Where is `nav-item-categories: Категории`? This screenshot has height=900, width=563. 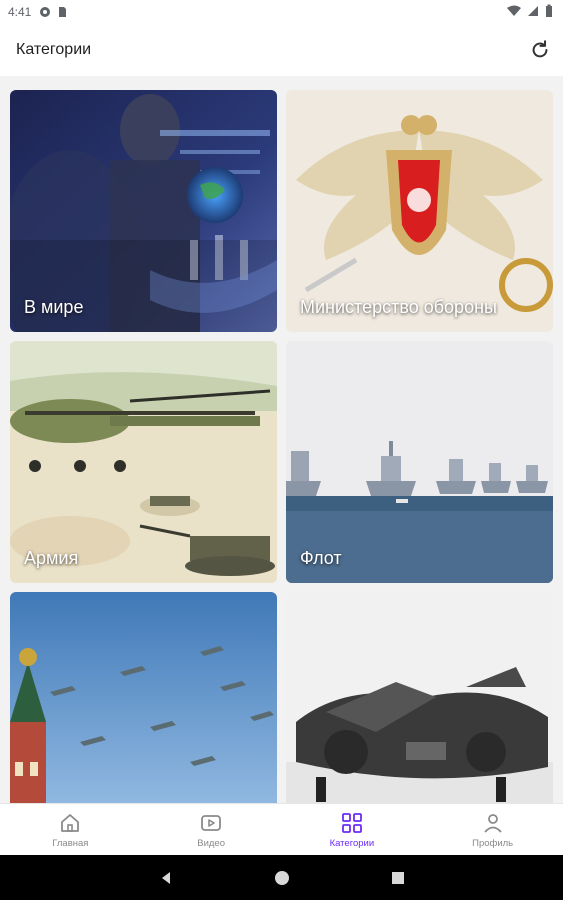 nav-item-categories: Категории is located at coordinates (352, 830).